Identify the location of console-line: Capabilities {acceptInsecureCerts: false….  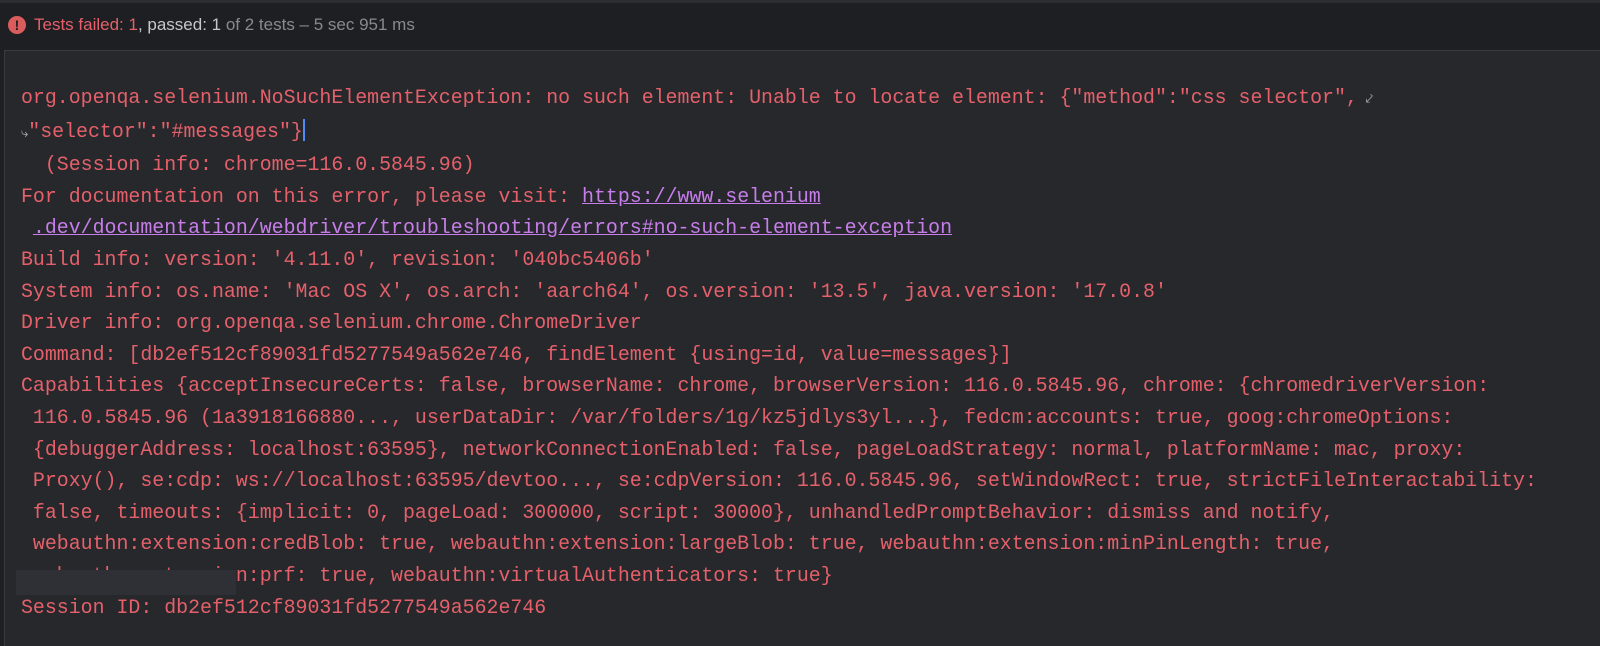
(755, 386).